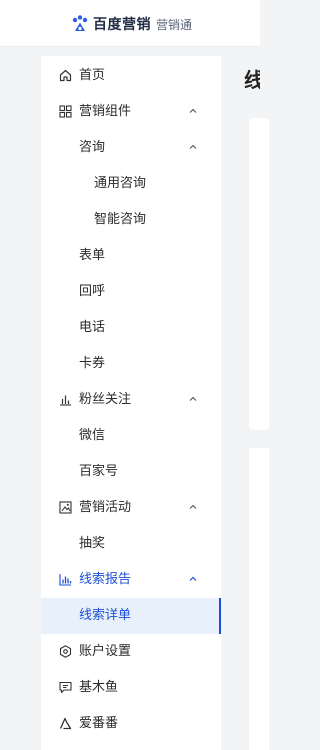 This screenshot has width=320, height=750. Describe the element at coordinates (105, 651) in the screenshot. I see `sidebar-item-label: 账户设置` at that location.